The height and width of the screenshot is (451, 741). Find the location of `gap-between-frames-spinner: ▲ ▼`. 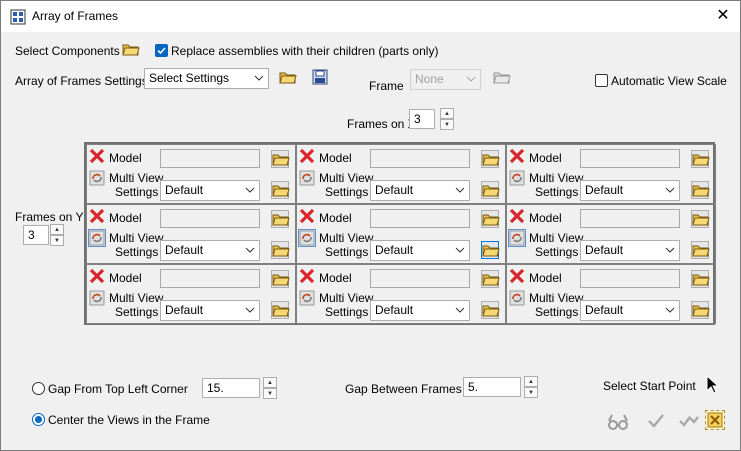

gap-between-frames-spinner: ▲ ▼ is located at coordinates (531, 387).